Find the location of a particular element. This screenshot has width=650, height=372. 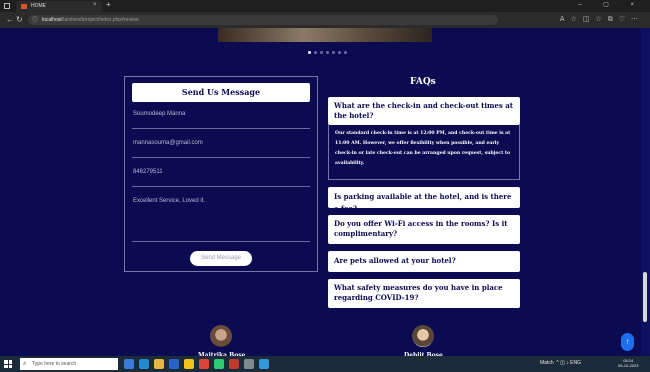

email-field: mannasouma@gmail.com is located at coordinates (221, 149).